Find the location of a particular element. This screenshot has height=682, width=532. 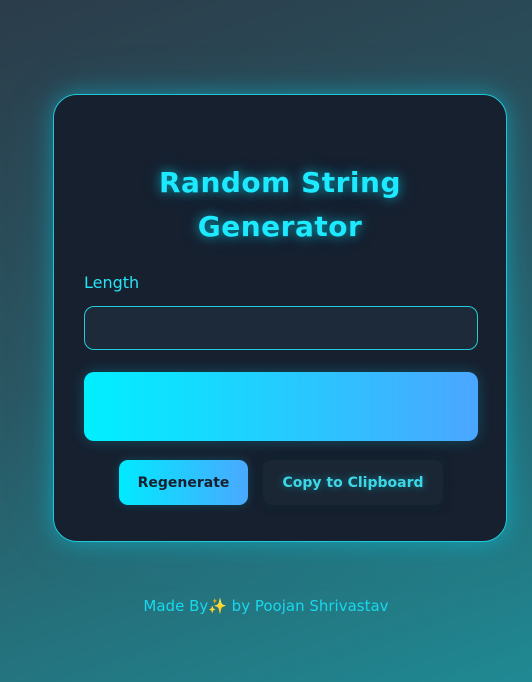

generated-string-display is located at coordinates (281, 406).